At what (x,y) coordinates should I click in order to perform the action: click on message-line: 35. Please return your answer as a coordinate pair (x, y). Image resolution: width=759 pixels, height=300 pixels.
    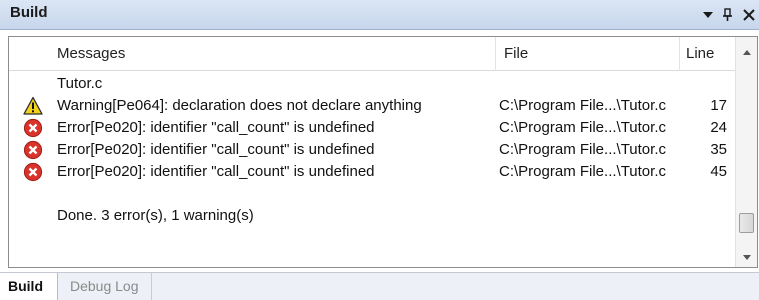
    Looking at the image, I should click on (718, 149).